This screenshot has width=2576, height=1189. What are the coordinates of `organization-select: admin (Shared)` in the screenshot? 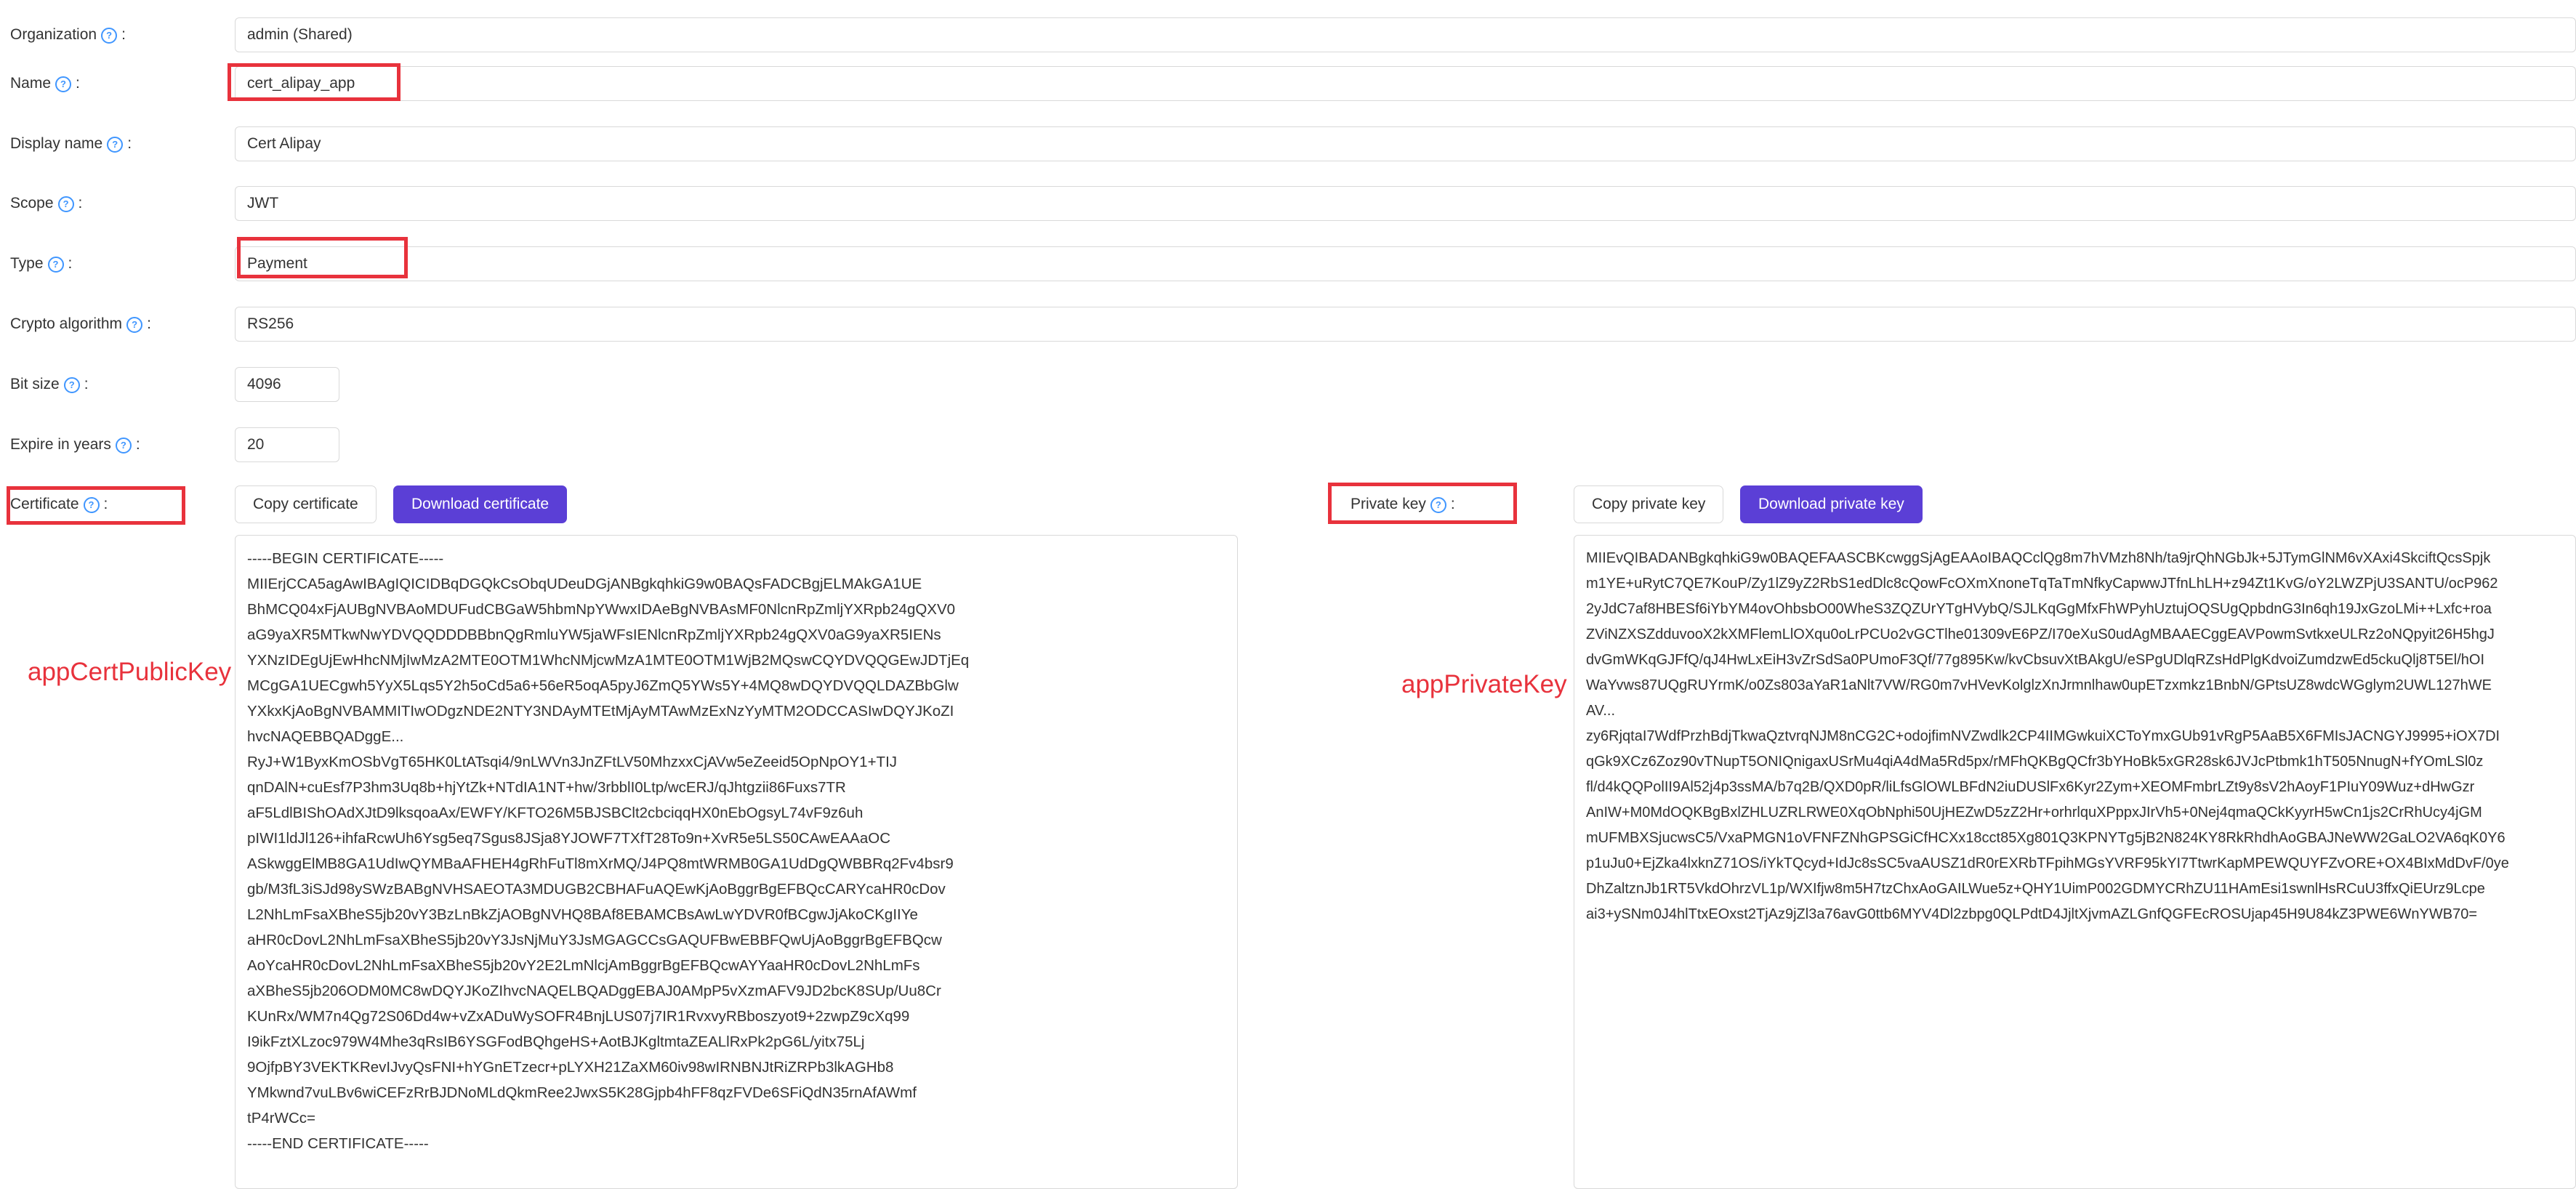 It's located at (1405, 34).